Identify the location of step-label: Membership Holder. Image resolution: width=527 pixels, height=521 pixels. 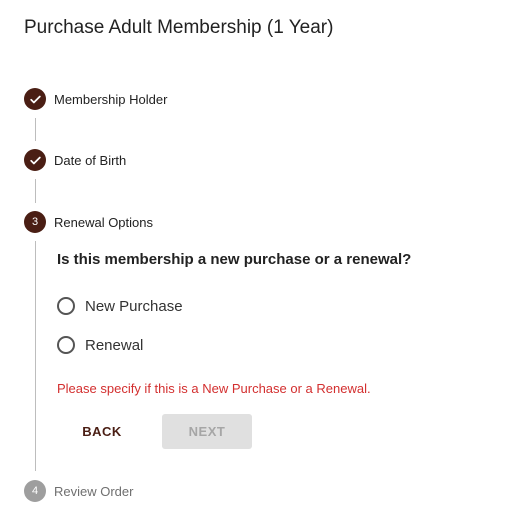
(111, 99).